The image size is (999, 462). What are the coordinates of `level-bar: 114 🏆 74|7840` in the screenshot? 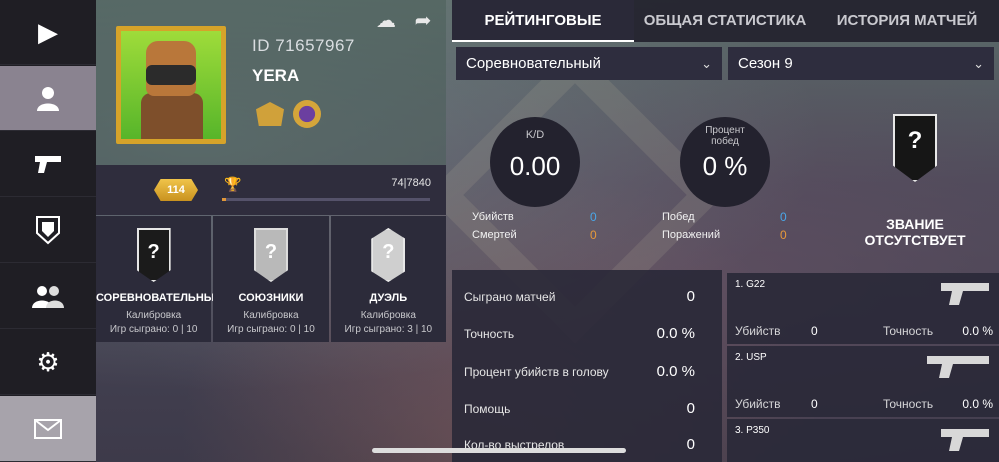 It's located at (271, 190).